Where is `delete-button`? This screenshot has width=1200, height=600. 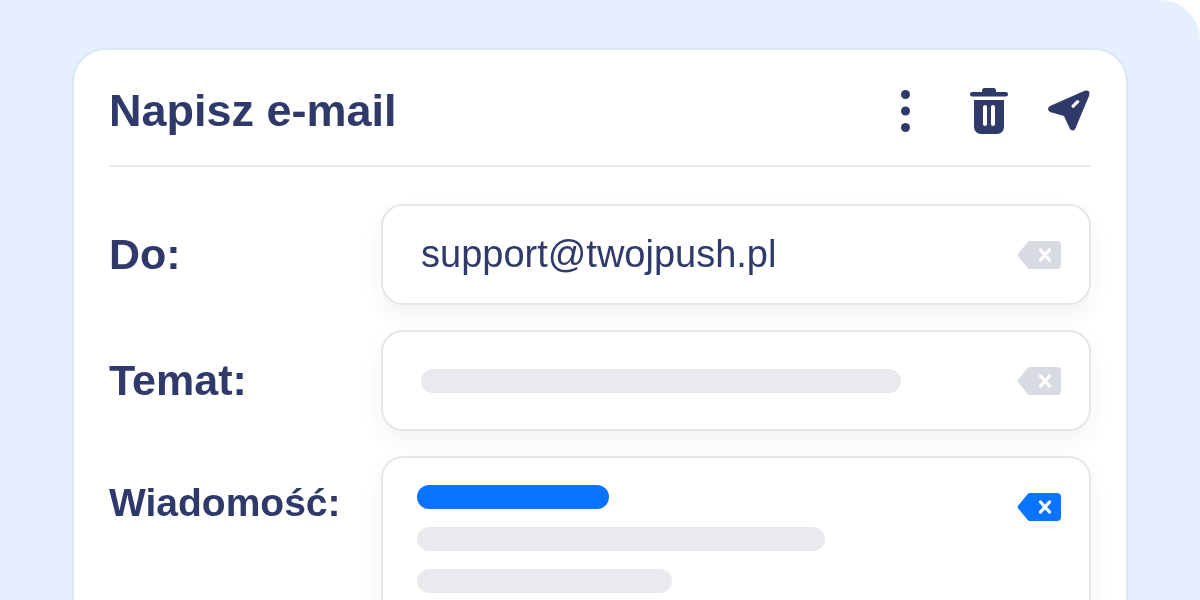 delete-button is located at coordinates (989, 110).